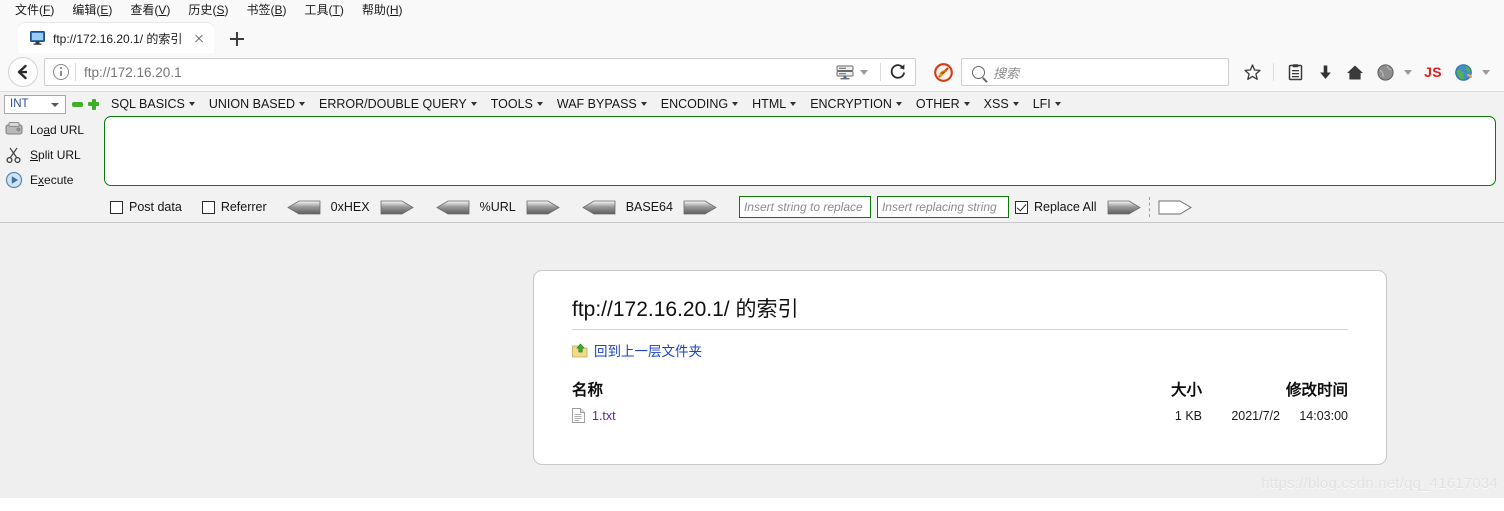 The image size is (1504, 511). What do you see at coordinates (104, 10) in the screenshot?
I see `menu-item-edit-accel: E` at bounding box center [104, 10].